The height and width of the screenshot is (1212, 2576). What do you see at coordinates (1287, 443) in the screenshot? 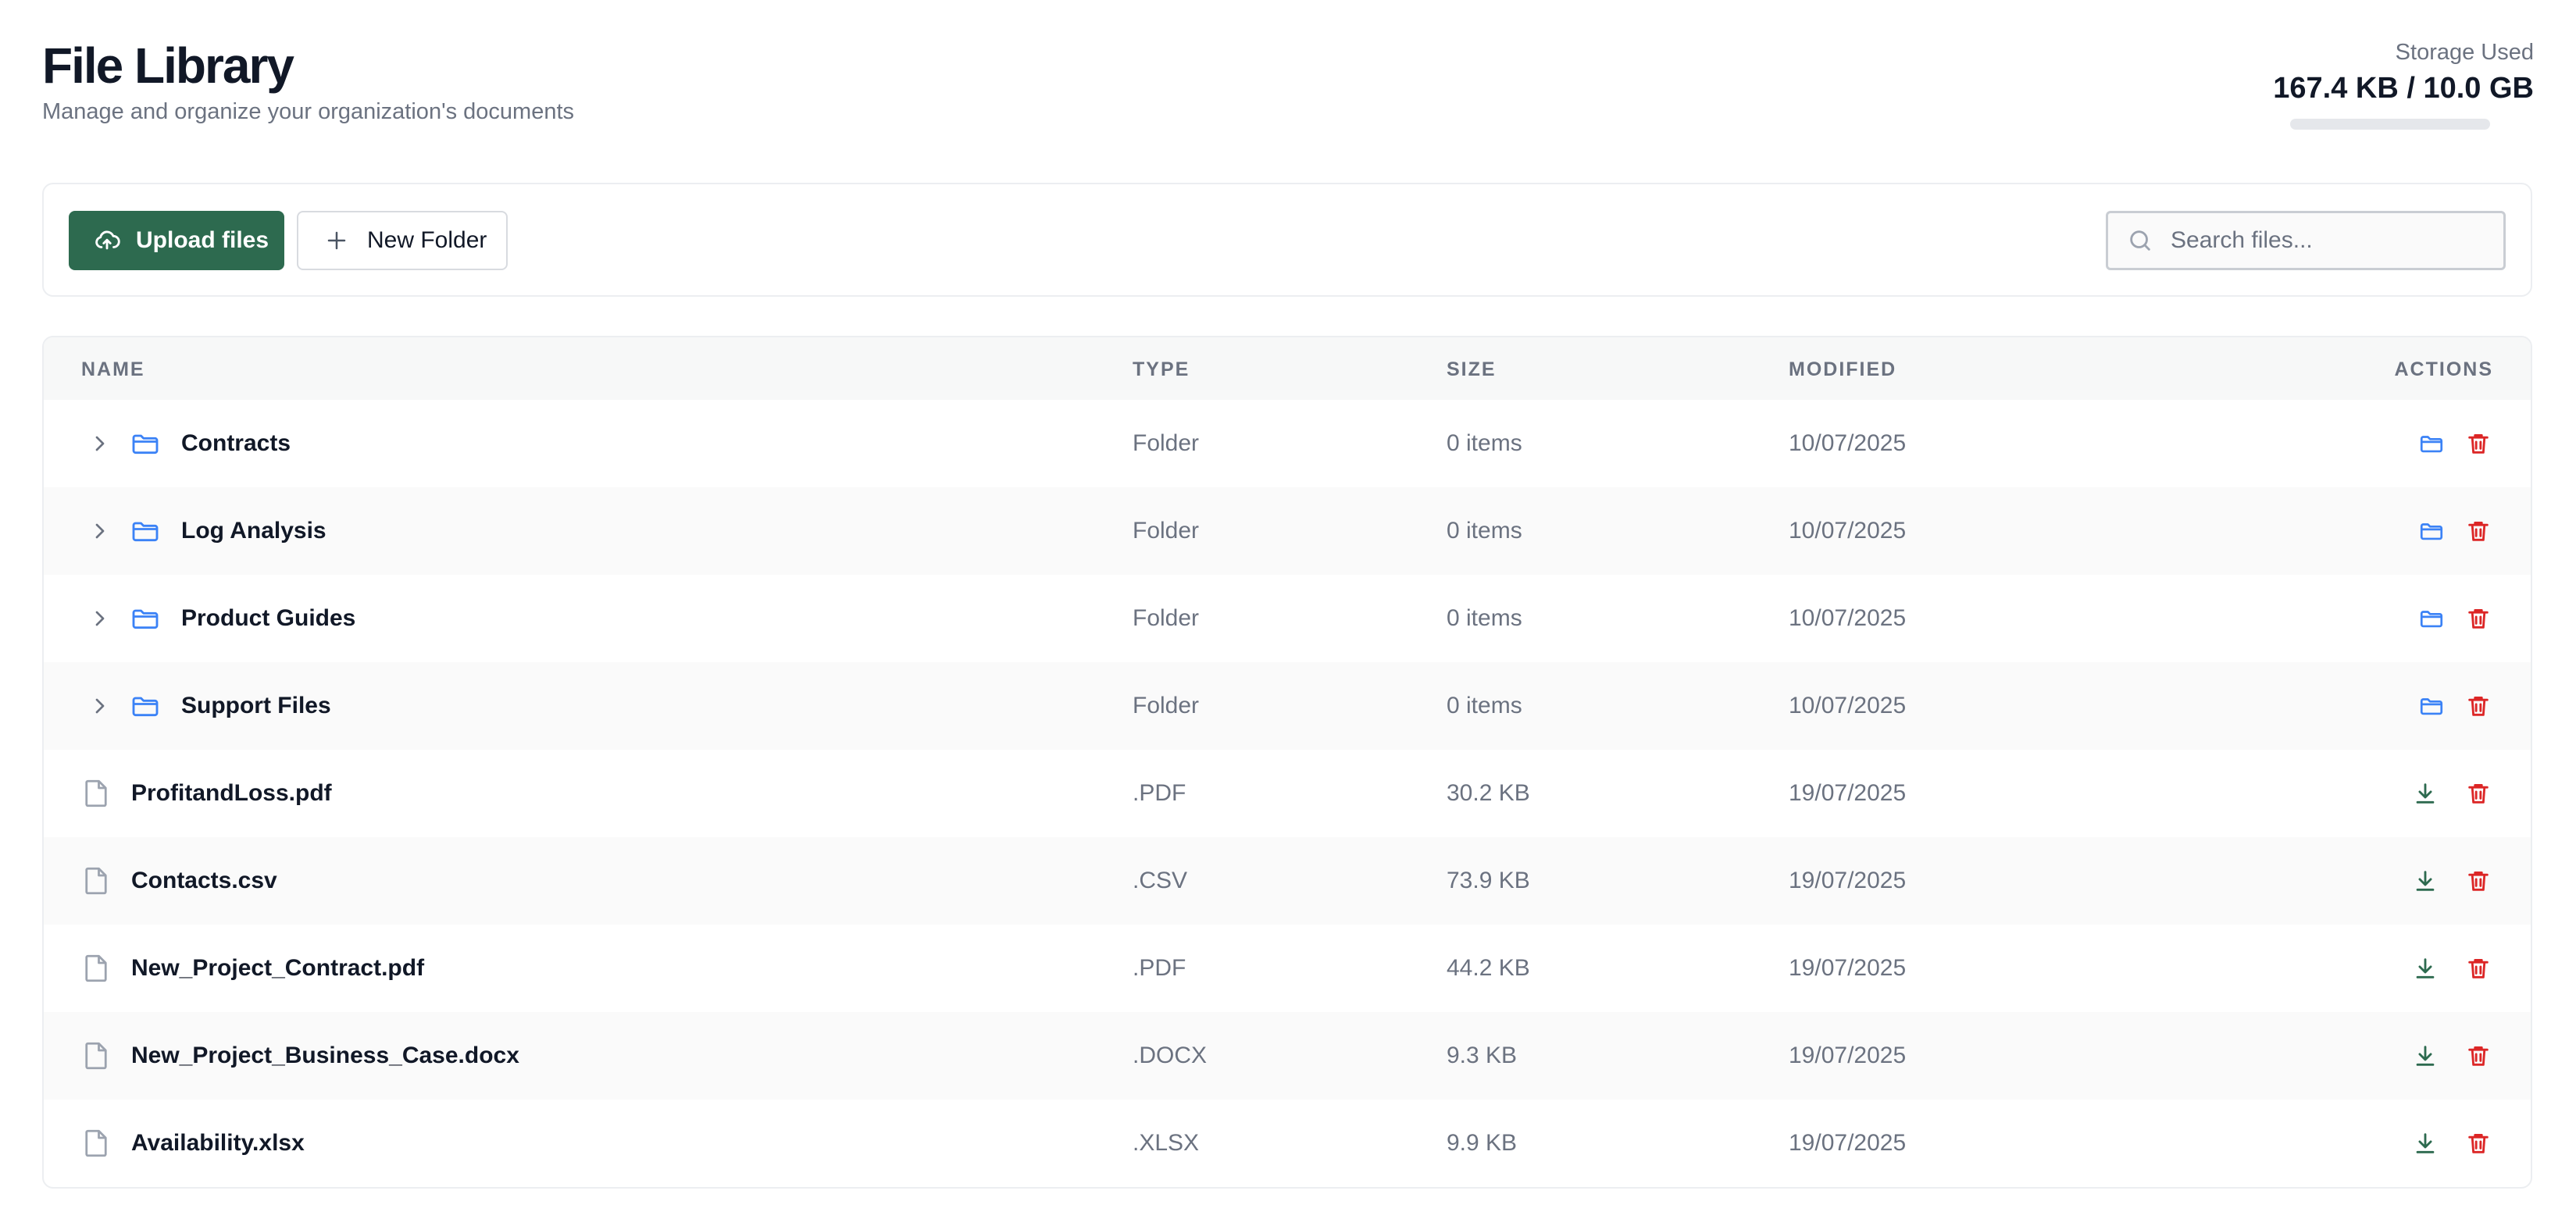
I see `table-row: Contracts Folder 0 items 10/07/2025` at bounding box center [1287, 443].